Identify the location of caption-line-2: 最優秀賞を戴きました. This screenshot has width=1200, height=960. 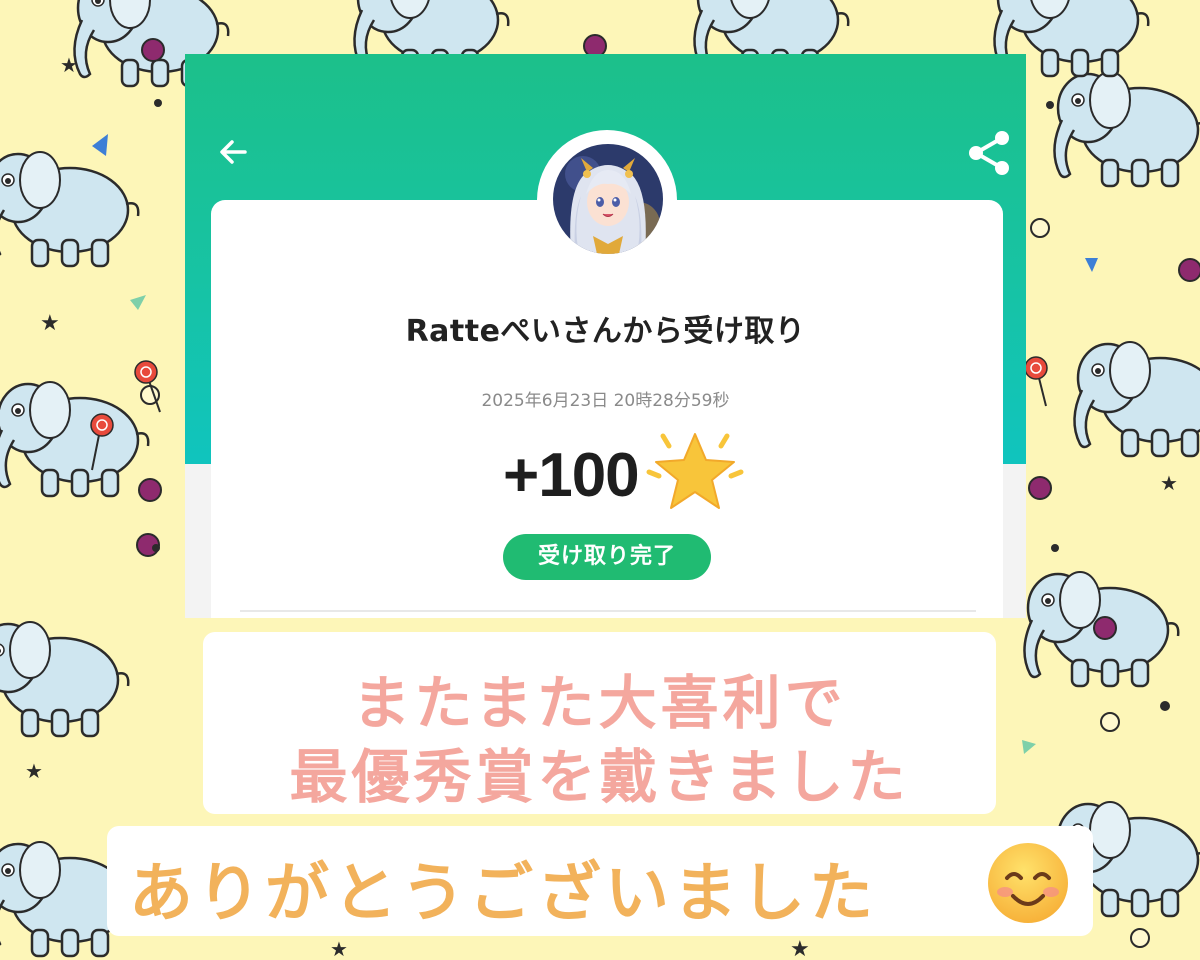
(599, 777).